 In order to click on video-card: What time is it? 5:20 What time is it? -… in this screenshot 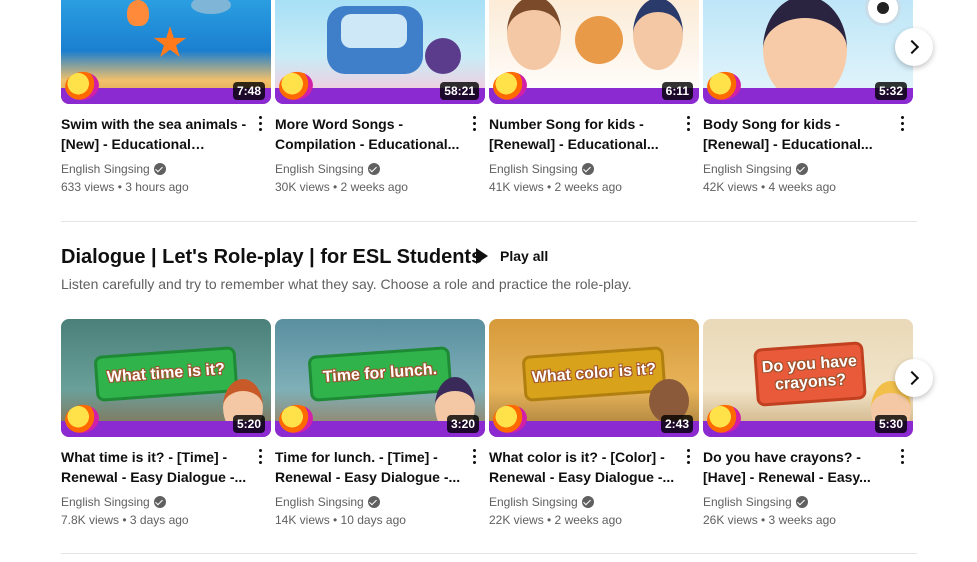, I will do `click(166, 423)`.